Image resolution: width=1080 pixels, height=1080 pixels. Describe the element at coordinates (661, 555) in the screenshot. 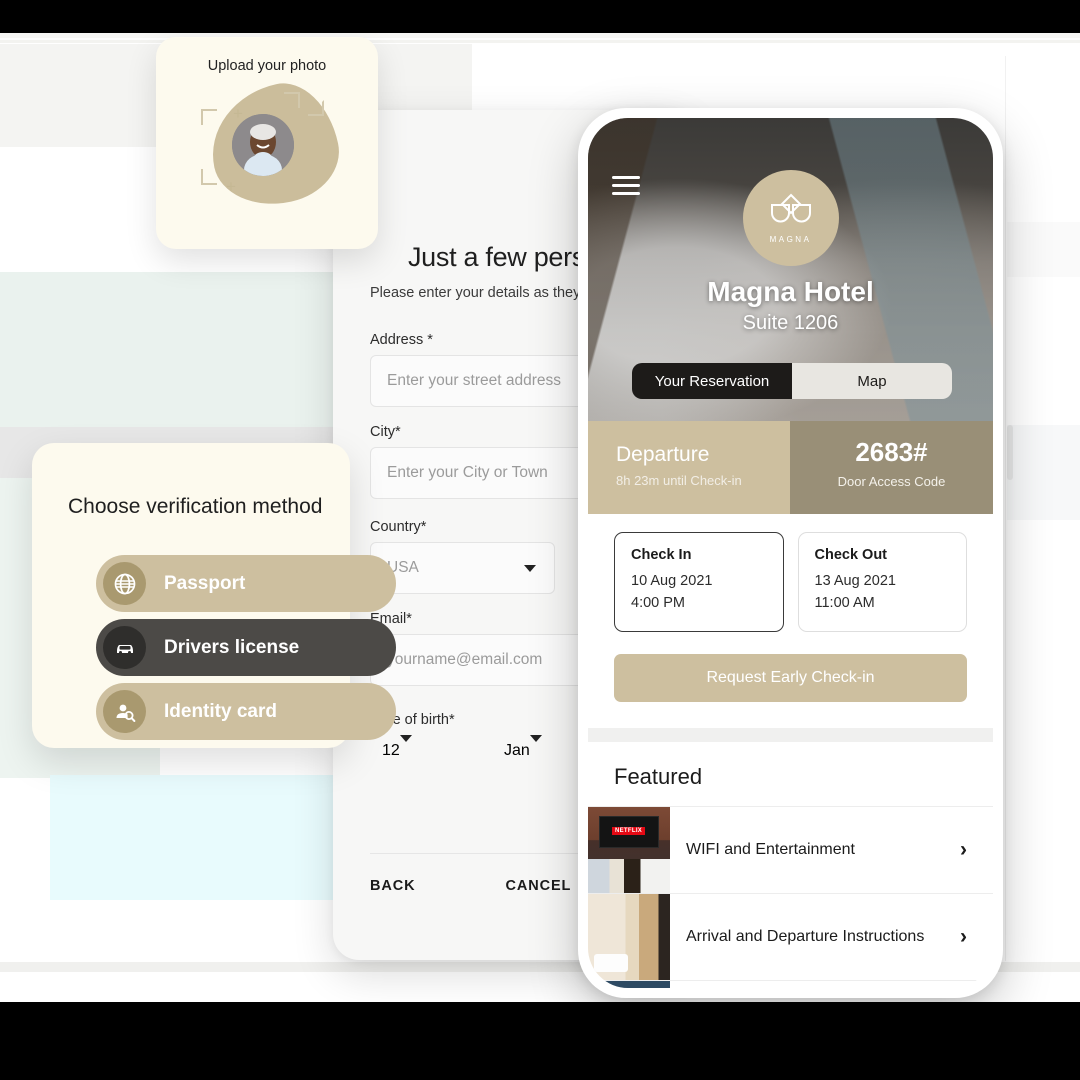

I see `check-in-title: Check In` at that location.